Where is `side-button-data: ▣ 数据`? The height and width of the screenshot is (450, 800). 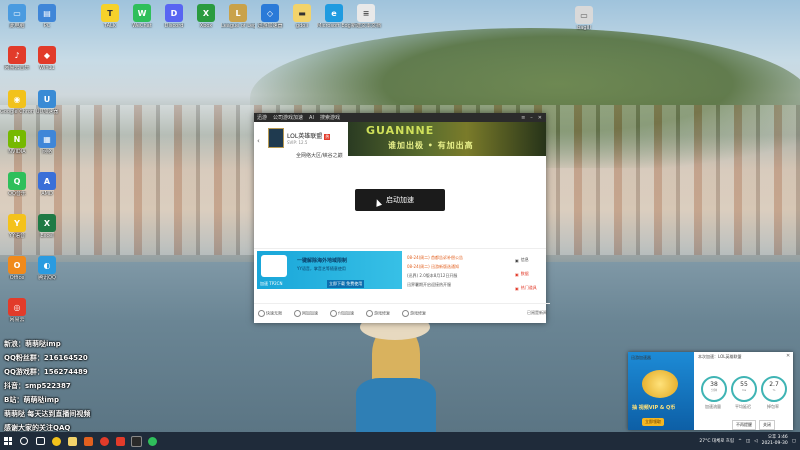
side-button-data: ▣ 数据 is located at coordinates (530, 274).